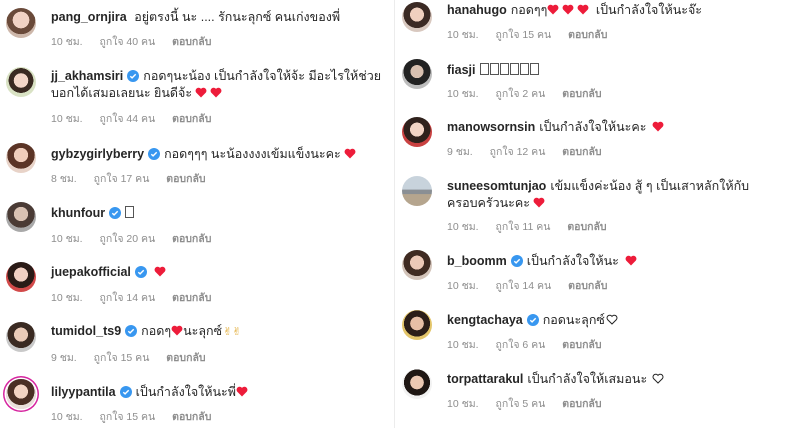  What do you see at coordinates (496, 186) in the screenshot?
I see `comment-username: suneesomtunjao` at bounding box center [496, 186].